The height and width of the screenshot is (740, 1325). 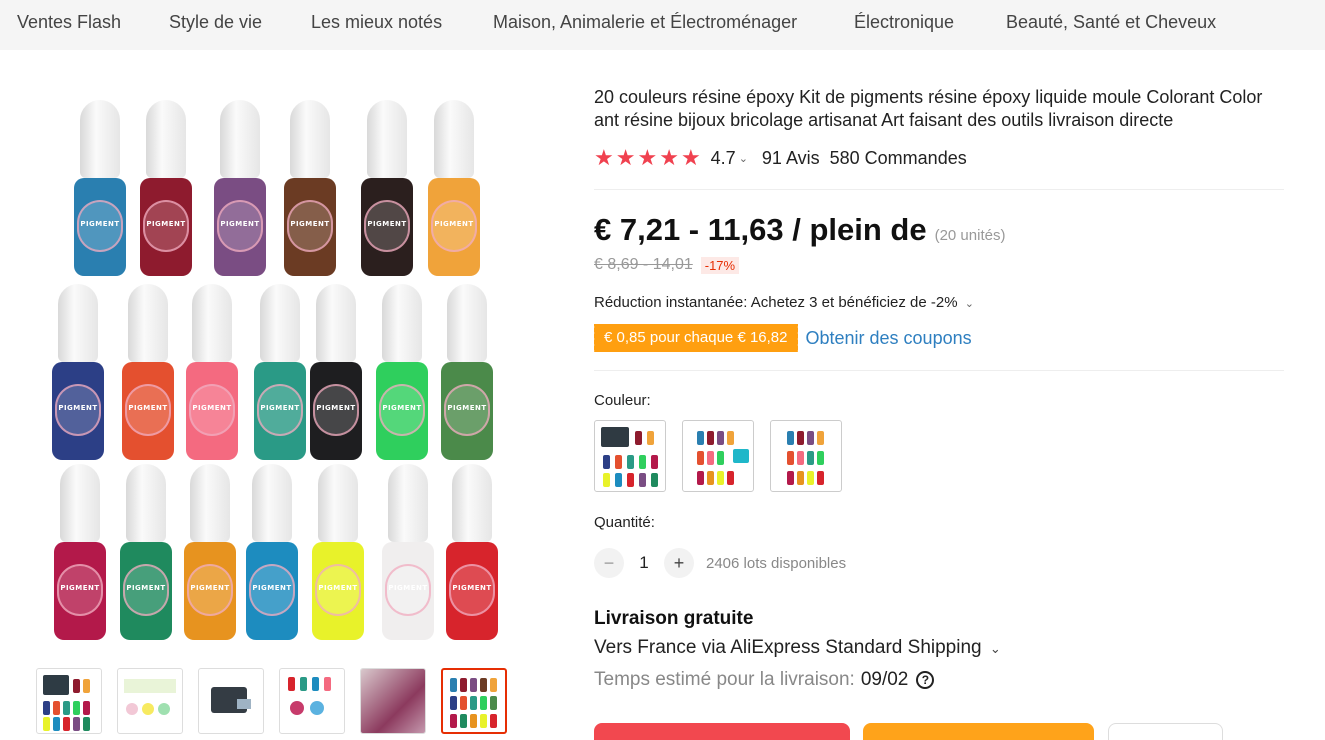 I want to click on quantity-input, so click(x=644, y=563).